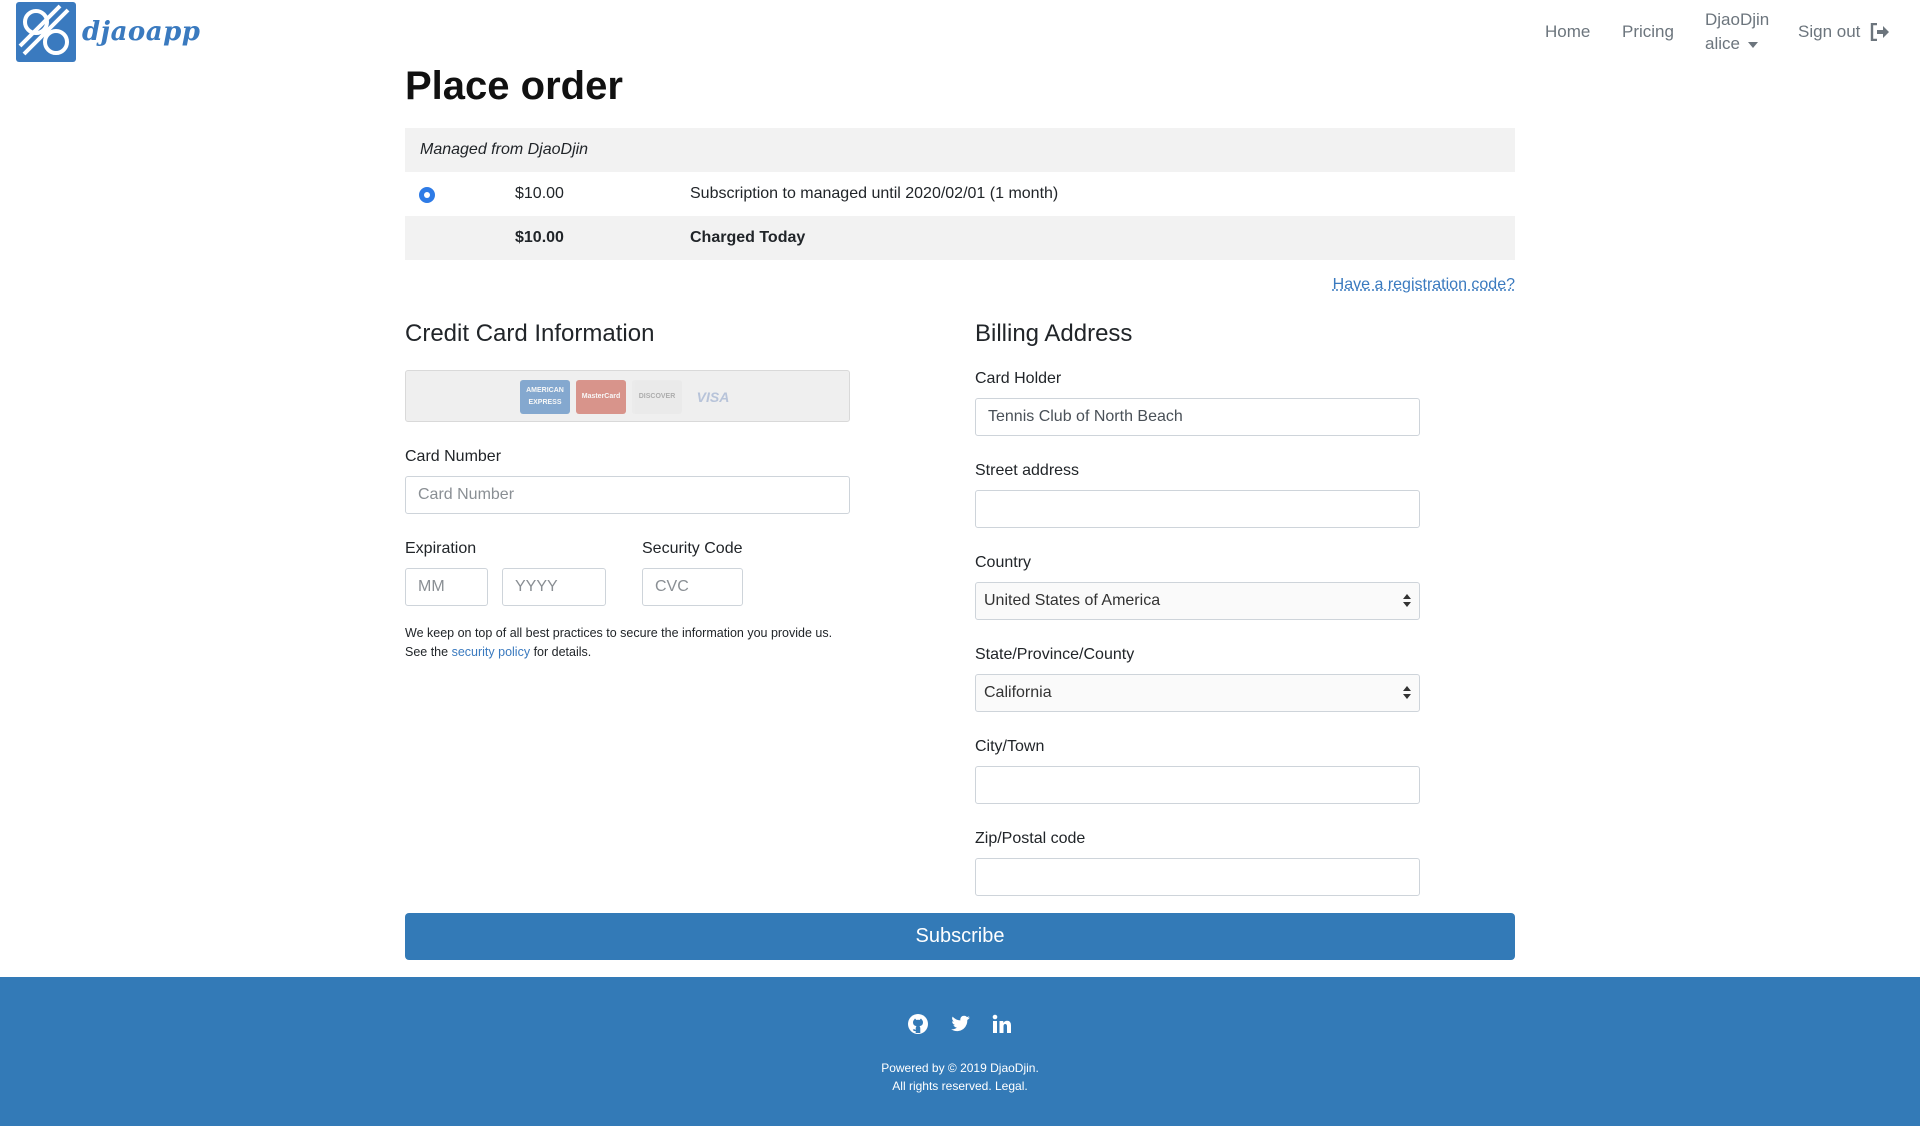 Image resolution: width=1920 pixels, height=1126 pixels. I want to click on plan-amount: $10.00, so click(539, 193).